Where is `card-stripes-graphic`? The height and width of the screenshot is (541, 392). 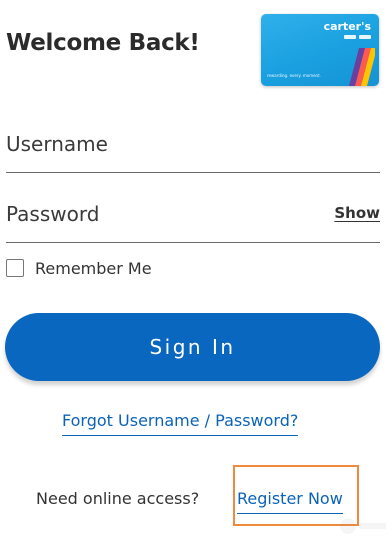
card-stripes-graphic is located at coordinates (362, 67).